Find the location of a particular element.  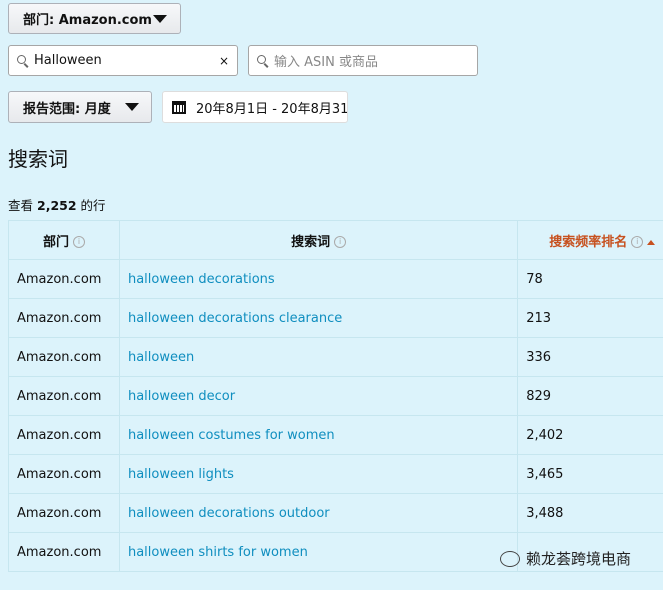

search-term-cell: halloween decor is located at coordinates (318, 396).